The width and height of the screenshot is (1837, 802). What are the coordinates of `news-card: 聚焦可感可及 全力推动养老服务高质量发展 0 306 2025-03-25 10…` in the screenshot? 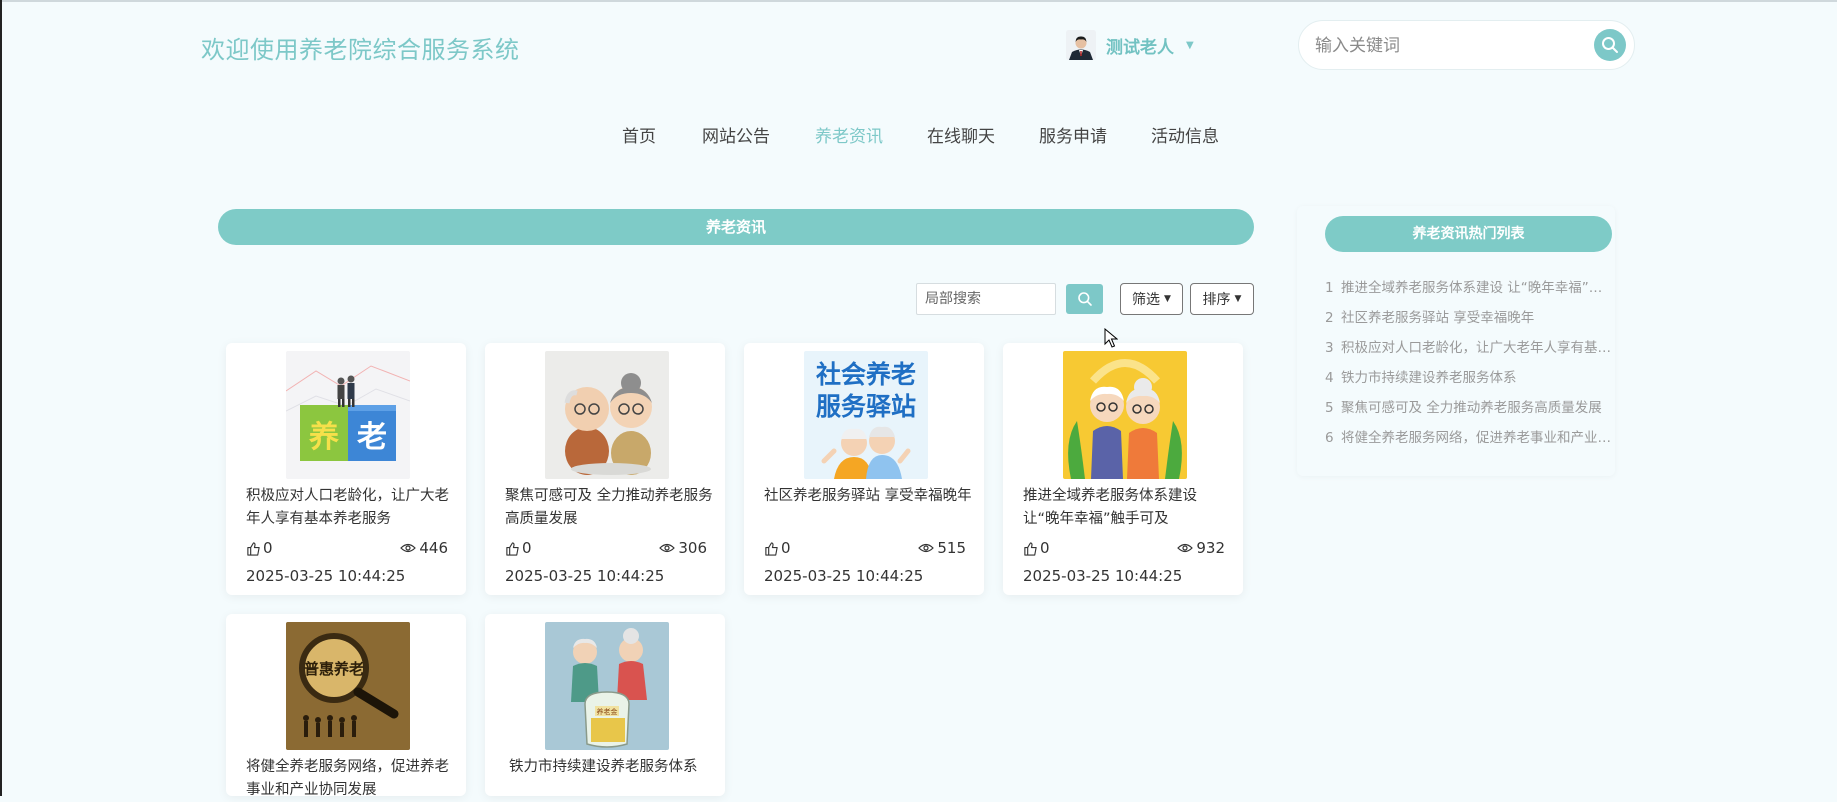 It's located at (605, 469).